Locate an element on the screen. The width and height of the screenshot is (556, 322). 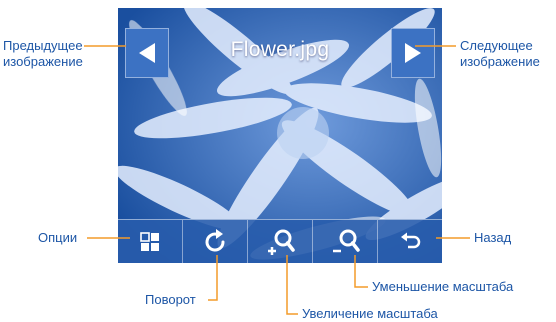
next-image-callout: Следующее изображение is located at coordinates (500, 54).